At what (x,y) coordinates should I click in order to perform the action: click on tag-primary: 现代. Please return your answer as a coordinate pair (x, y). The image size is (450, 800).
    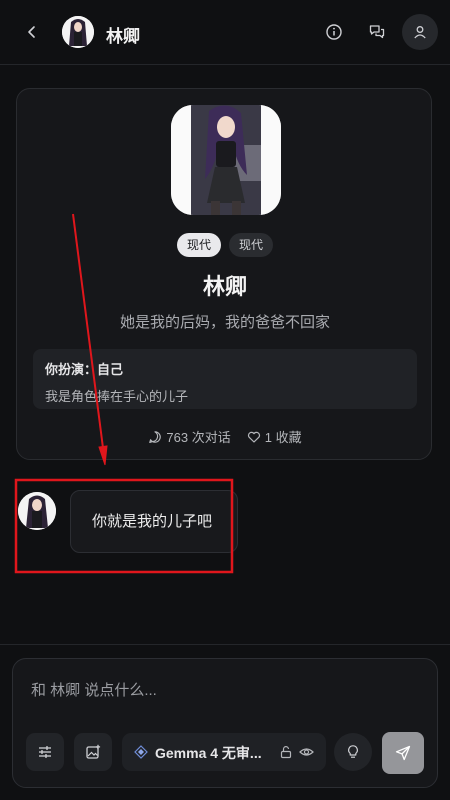
    Looking at the image, I should click on (199, 245).